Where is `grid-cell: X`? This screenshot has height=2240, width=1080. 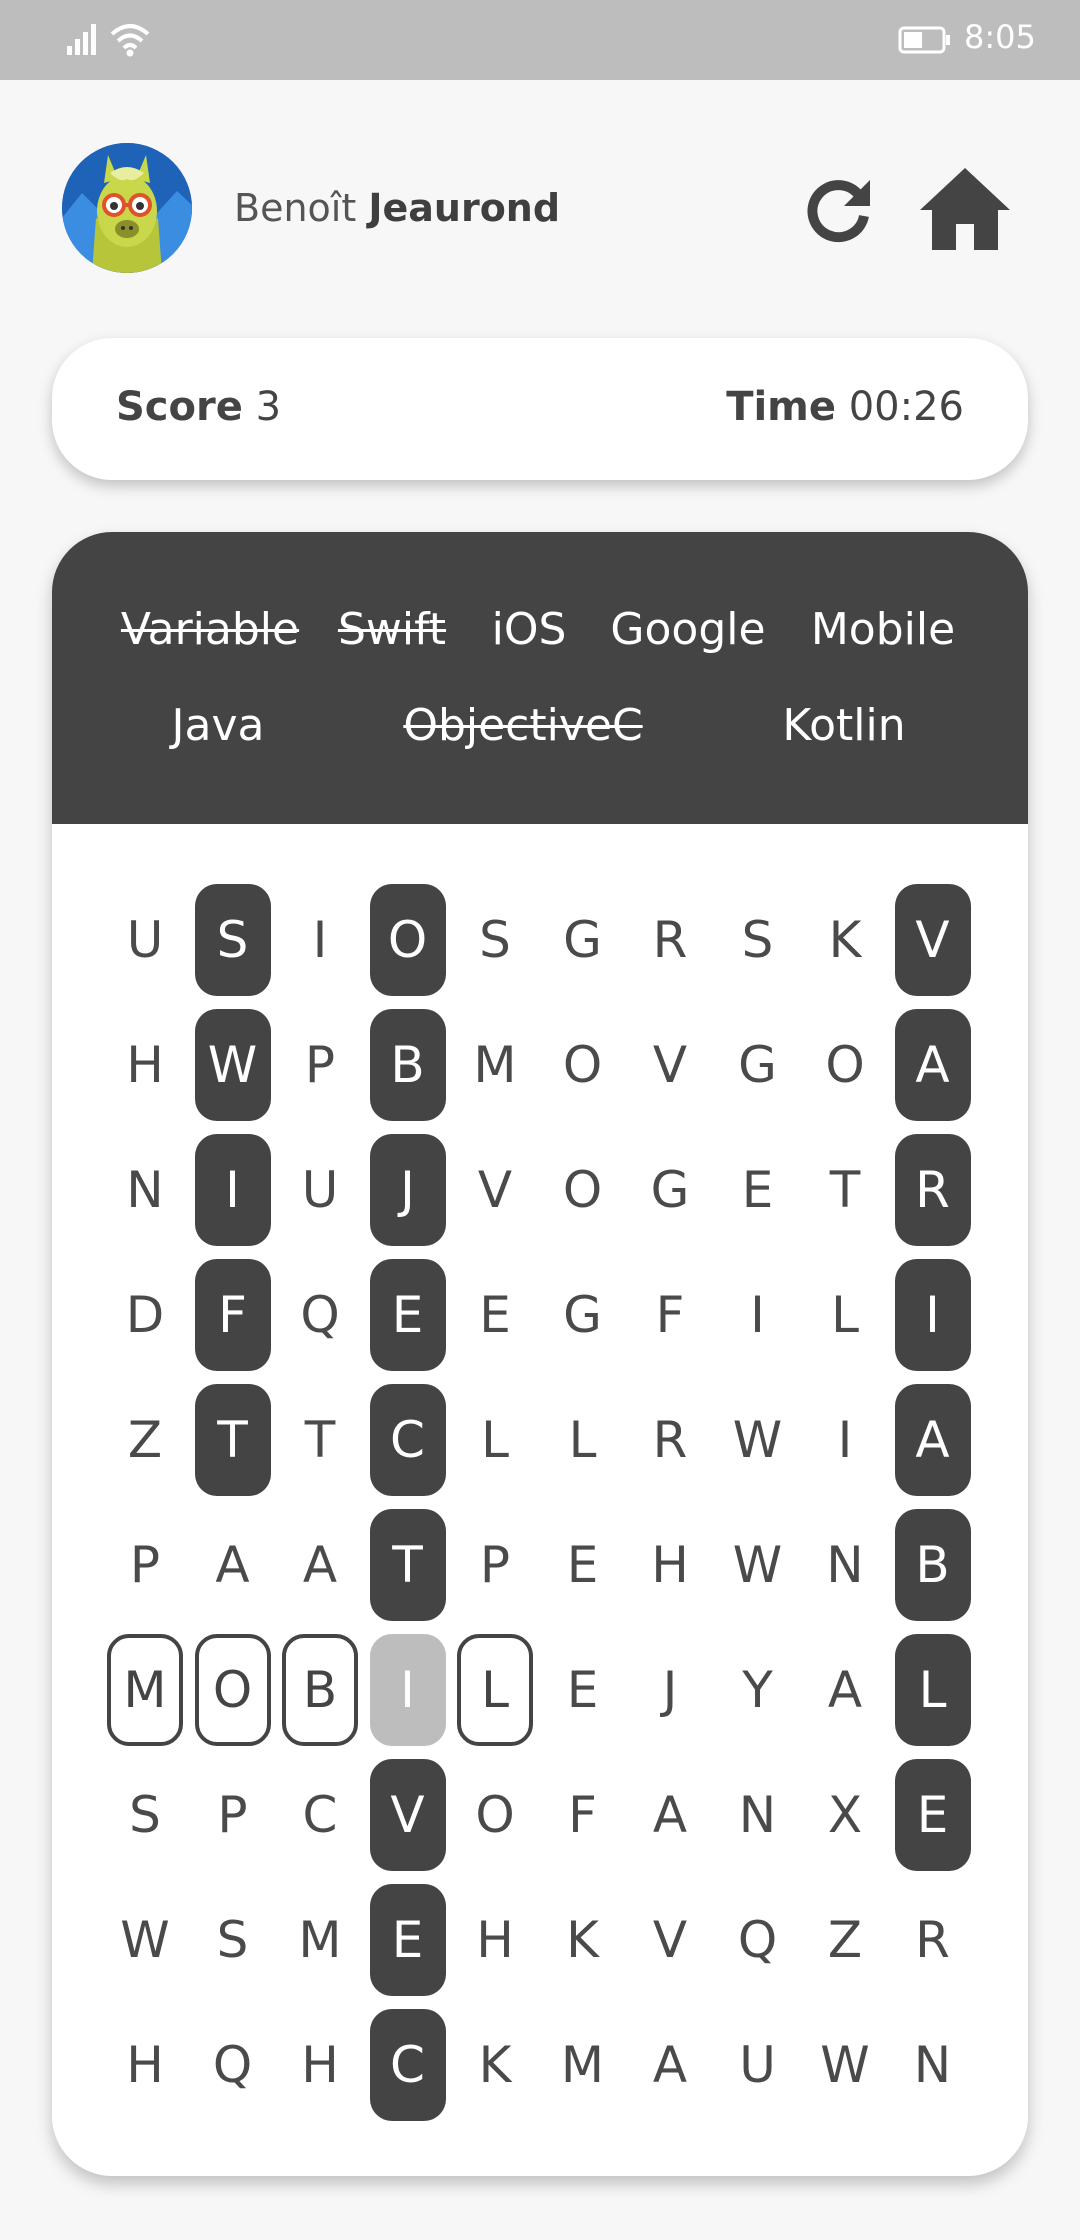 grid-cell: X is located at coordinates (845, 1815).